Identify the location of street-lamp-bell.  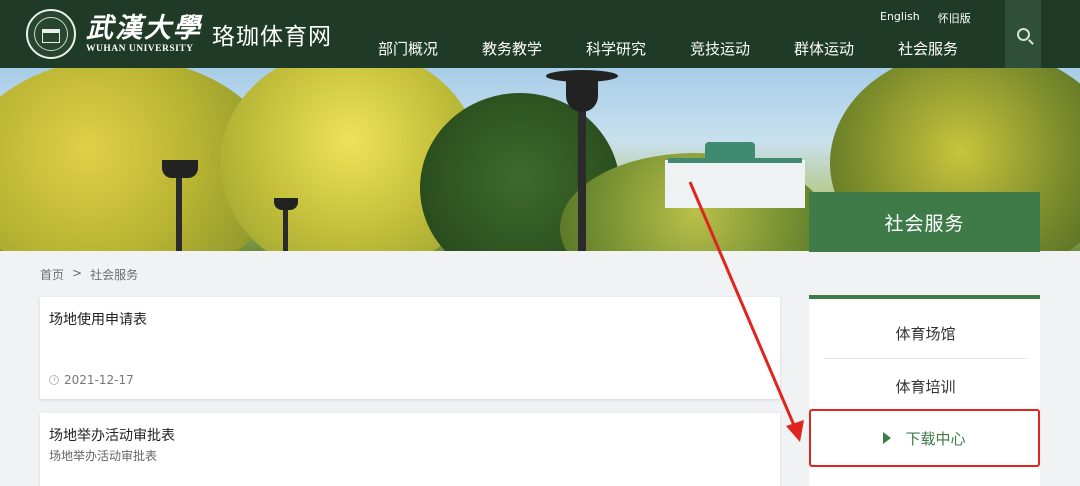
(582, 96).